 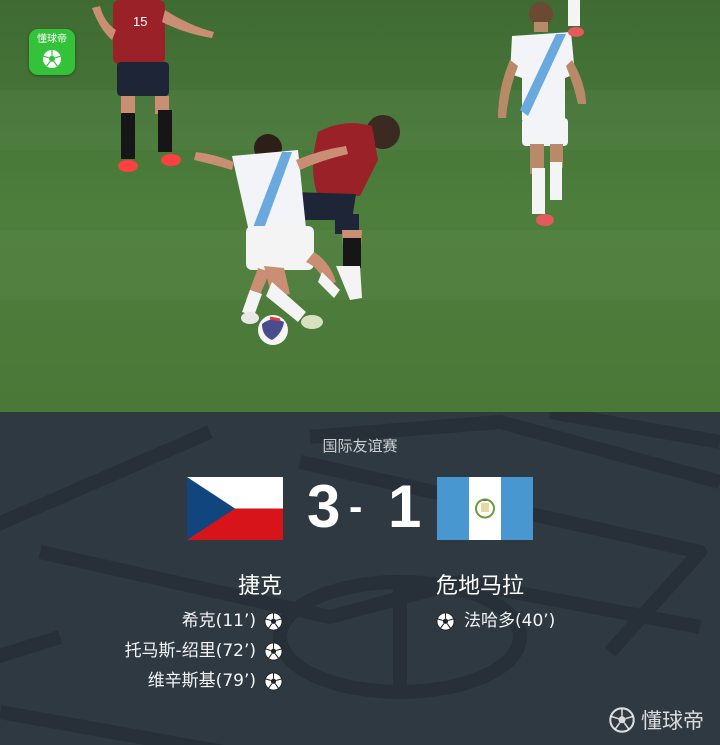 What do you see at coordinates (259, 586) in the screenshot?
I see `home-team-name: 捷克` at bounding box center [259, 586].